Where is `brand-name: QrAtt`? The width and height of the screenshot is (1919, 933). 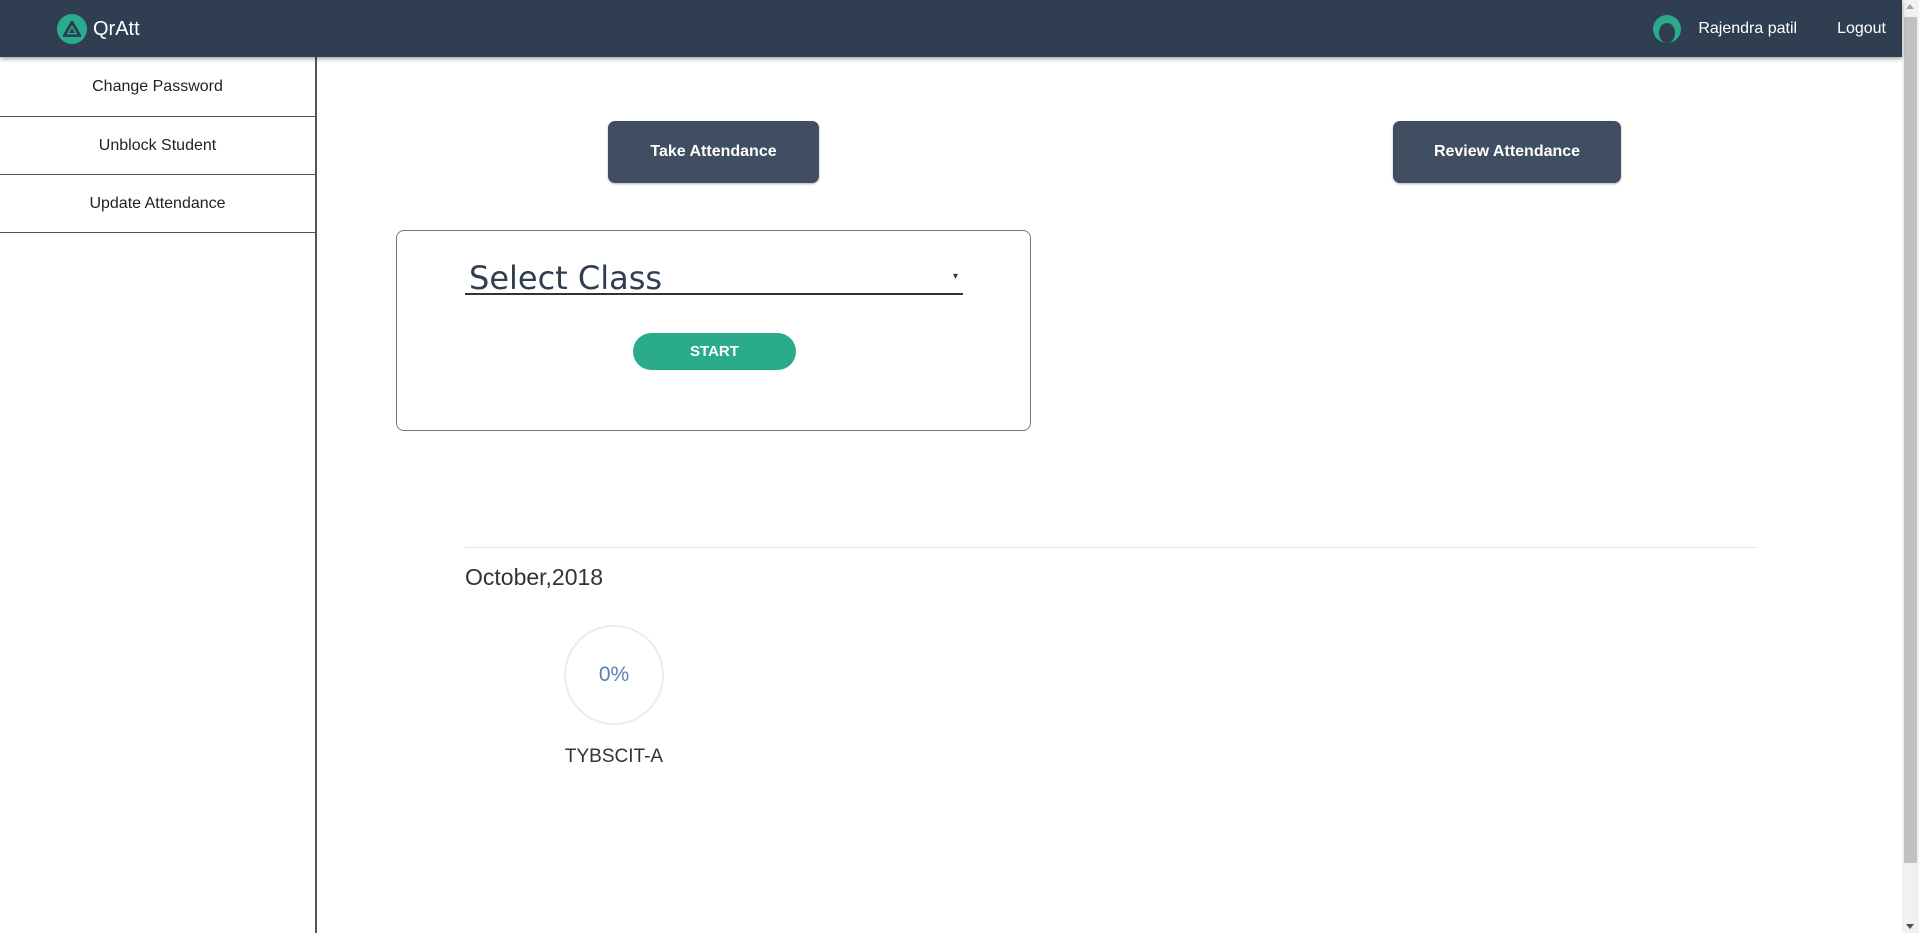
brand-name: QrAtt is located at coordinates (116, 28).